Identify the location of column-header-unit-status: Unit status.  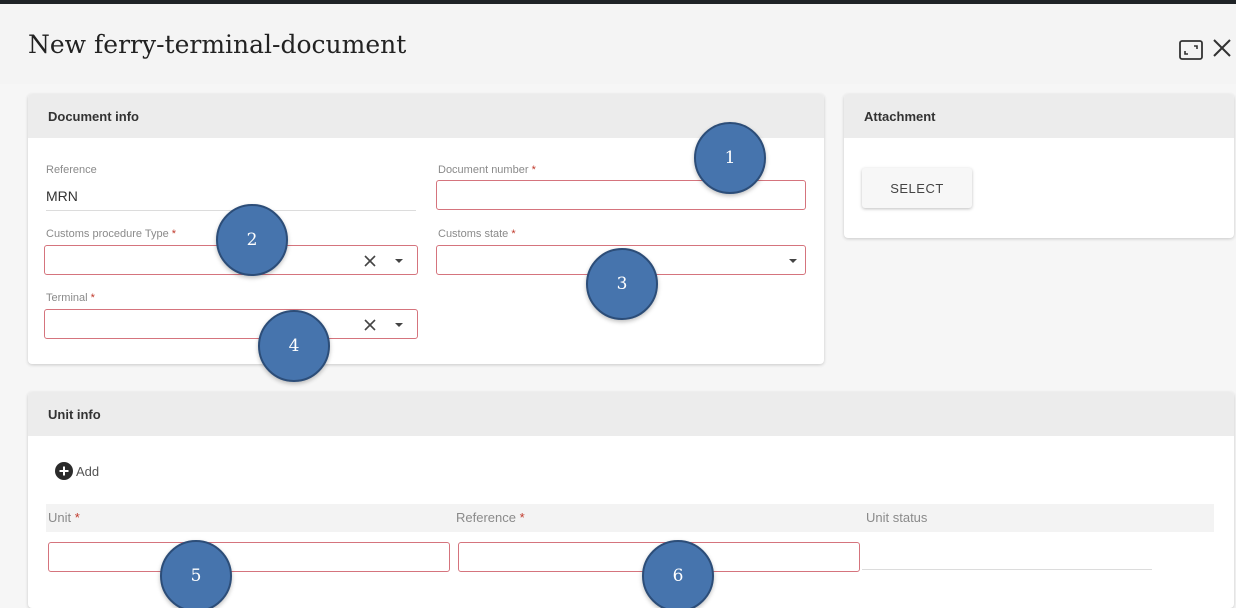
(896, 517).